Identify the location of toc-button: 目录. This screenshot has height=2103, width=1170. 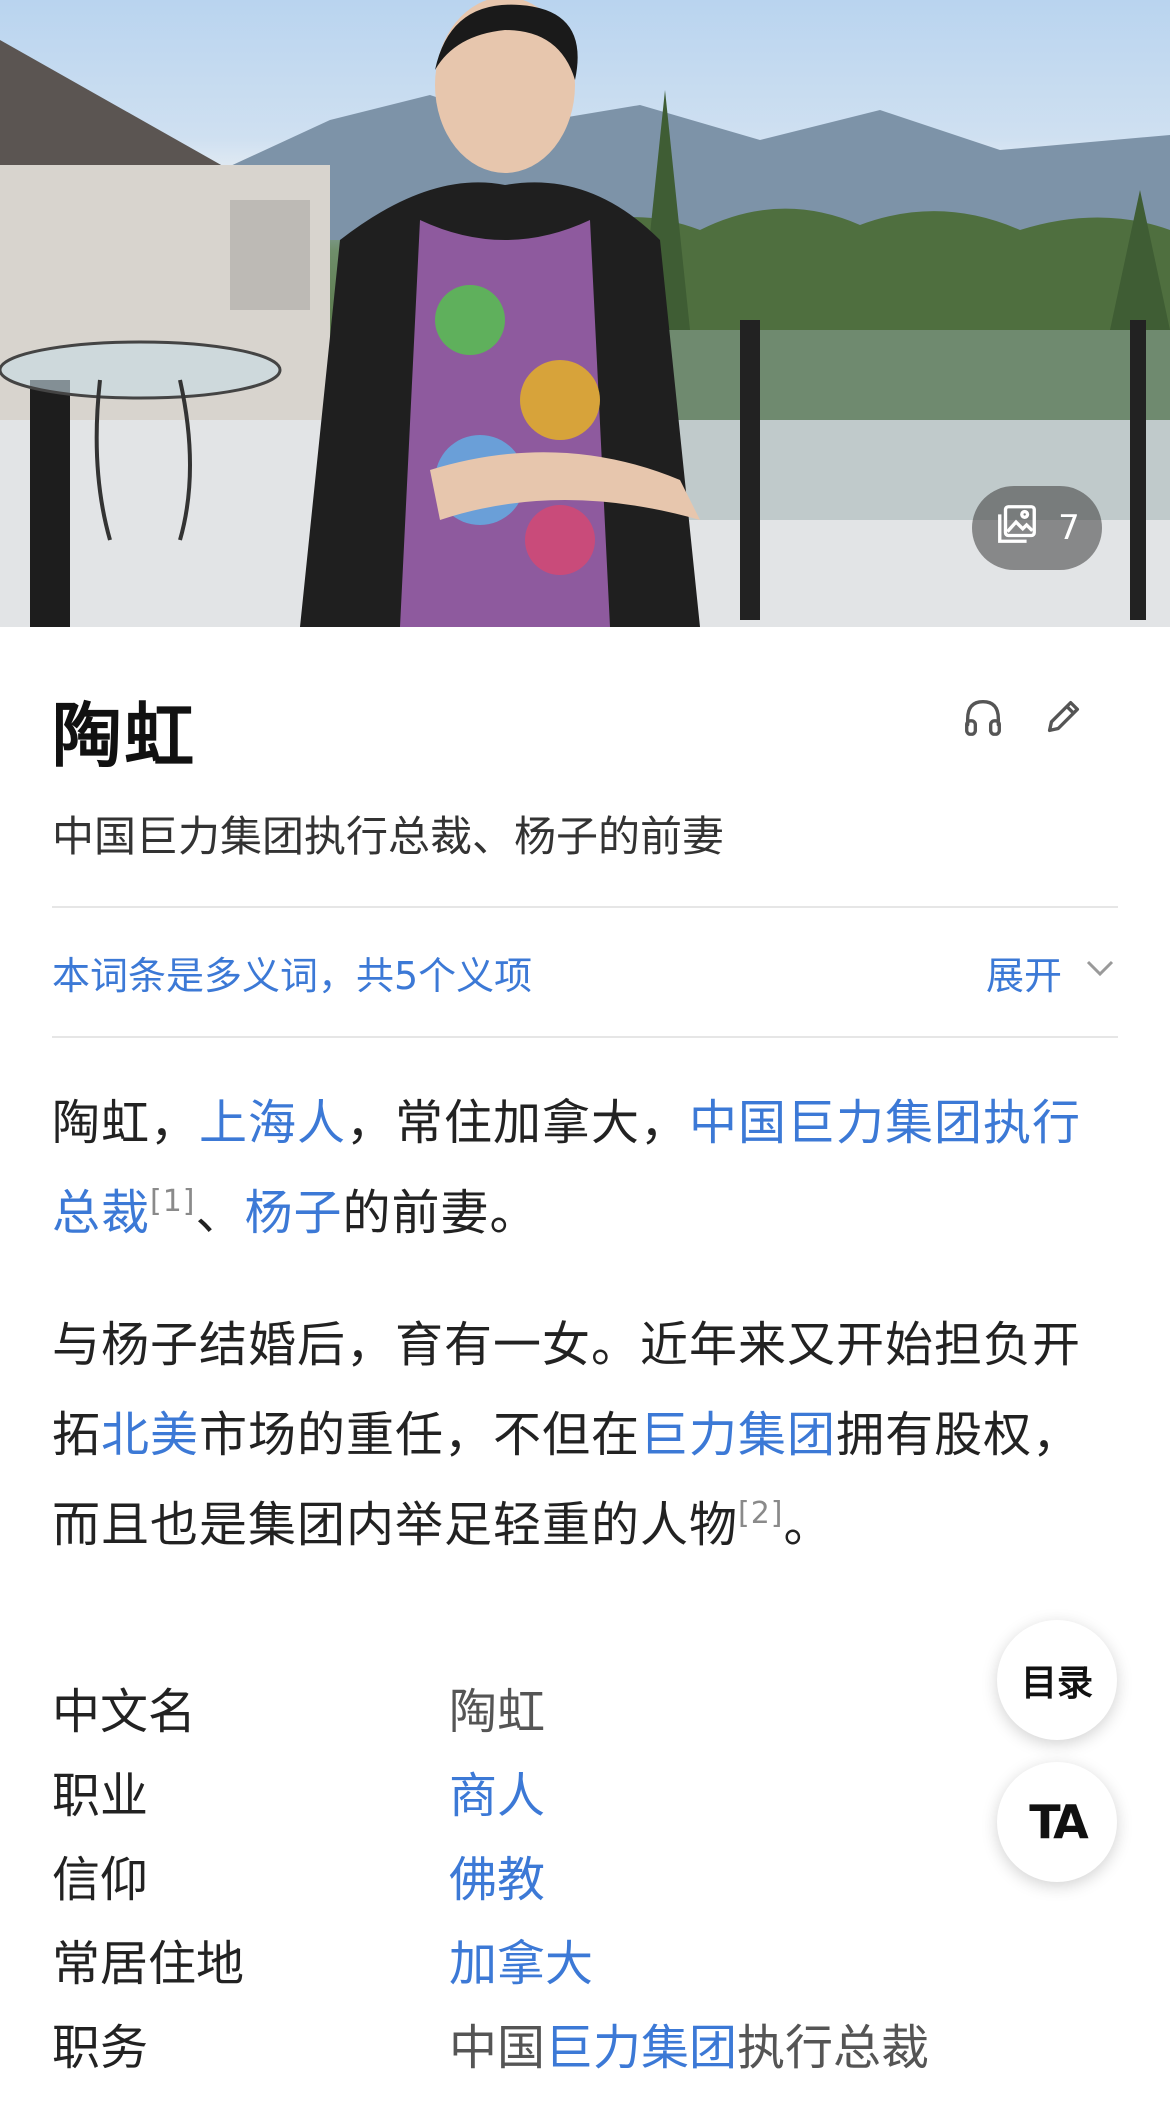
(1057, 1680).